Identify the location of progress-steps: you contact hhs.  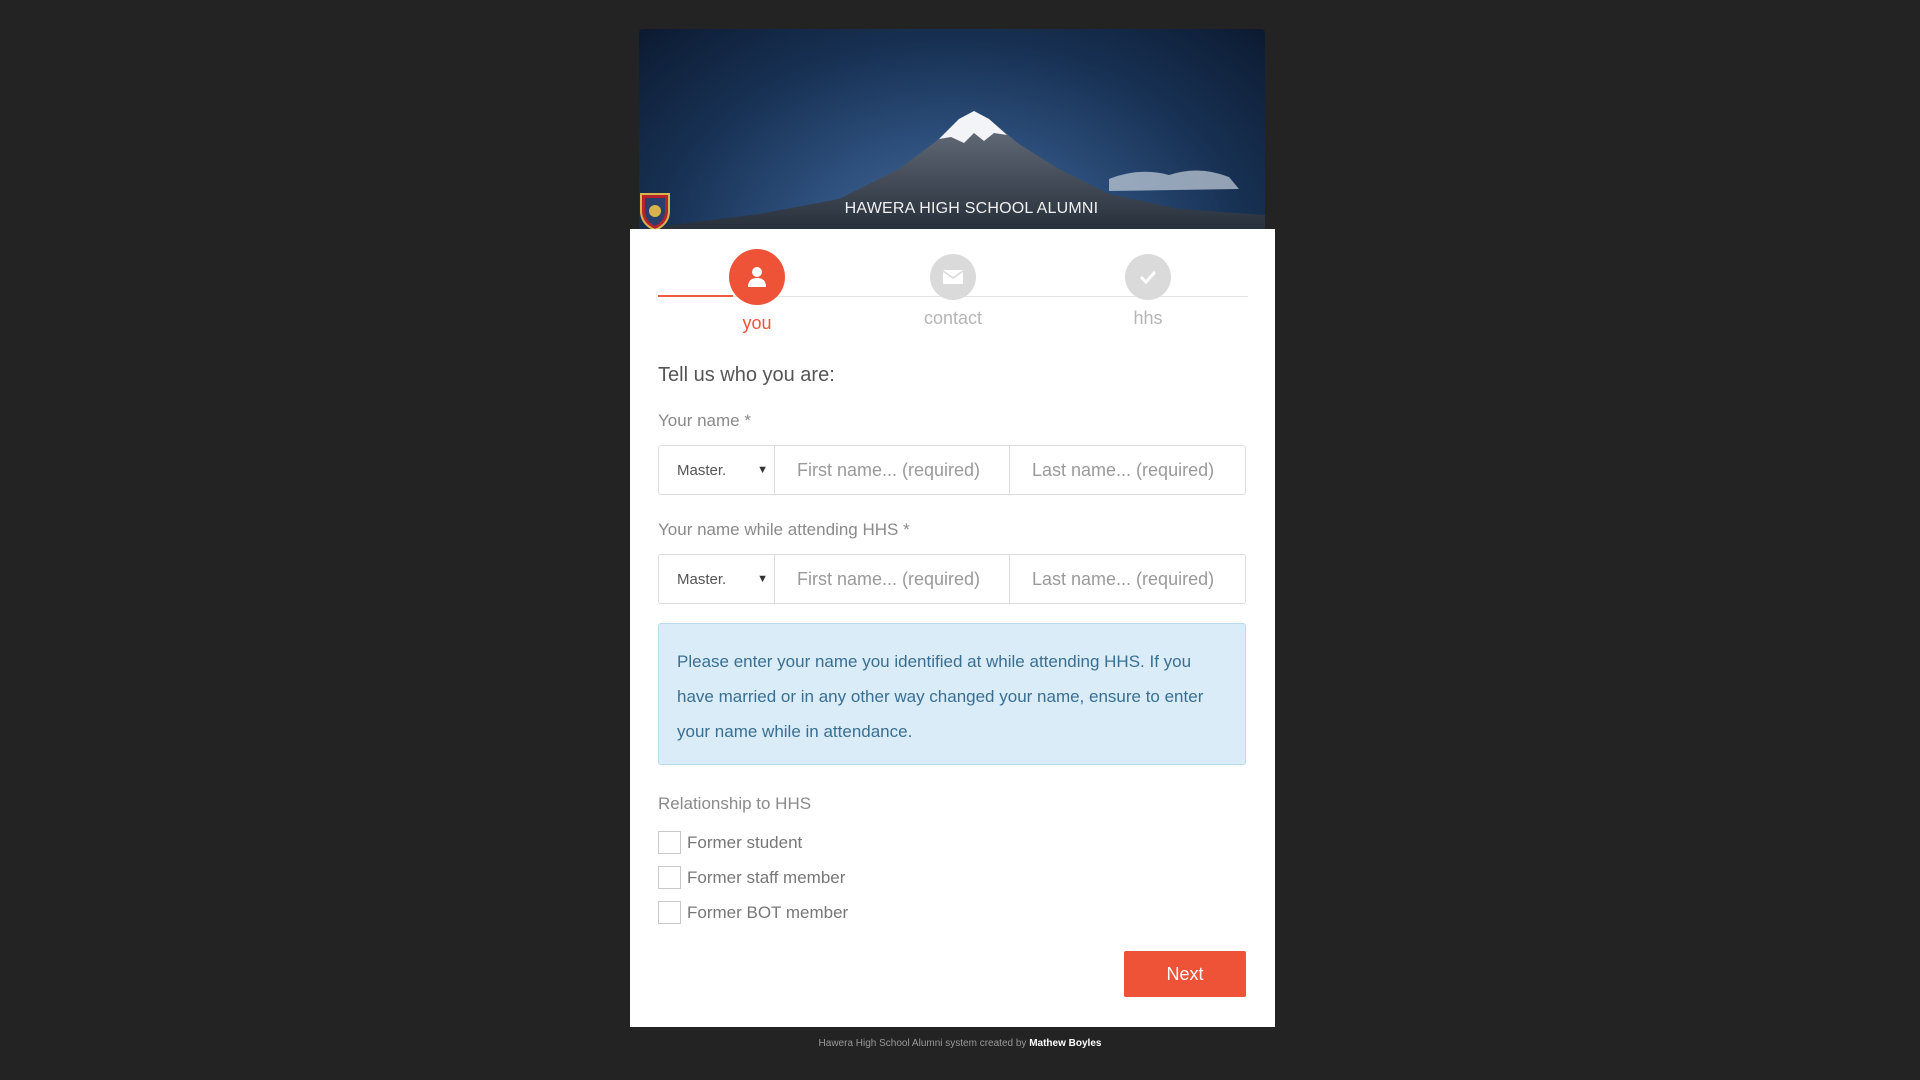
(953, 294).